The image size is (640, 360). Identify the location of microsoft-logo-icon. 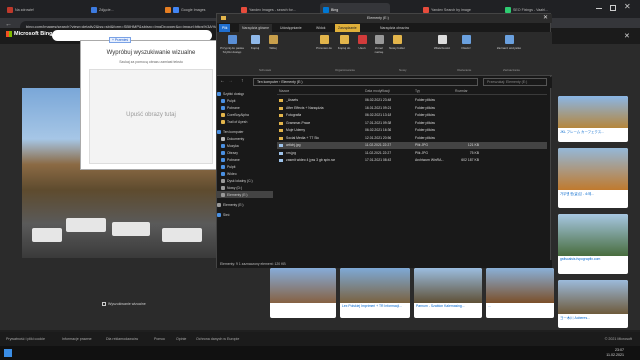
(9, 34).